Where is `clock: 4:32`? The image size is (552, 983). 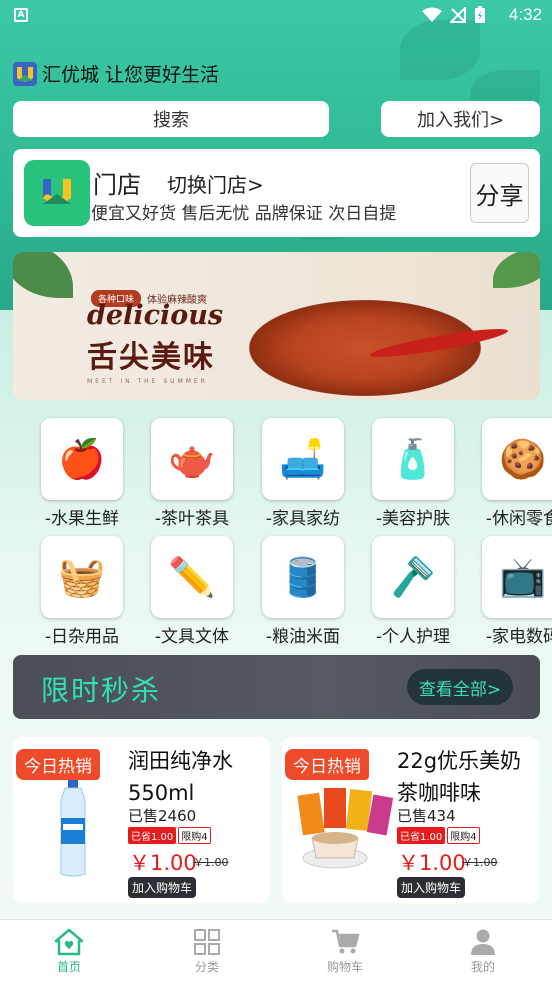
clock: 4:32 is located at coordinates (525, 14).